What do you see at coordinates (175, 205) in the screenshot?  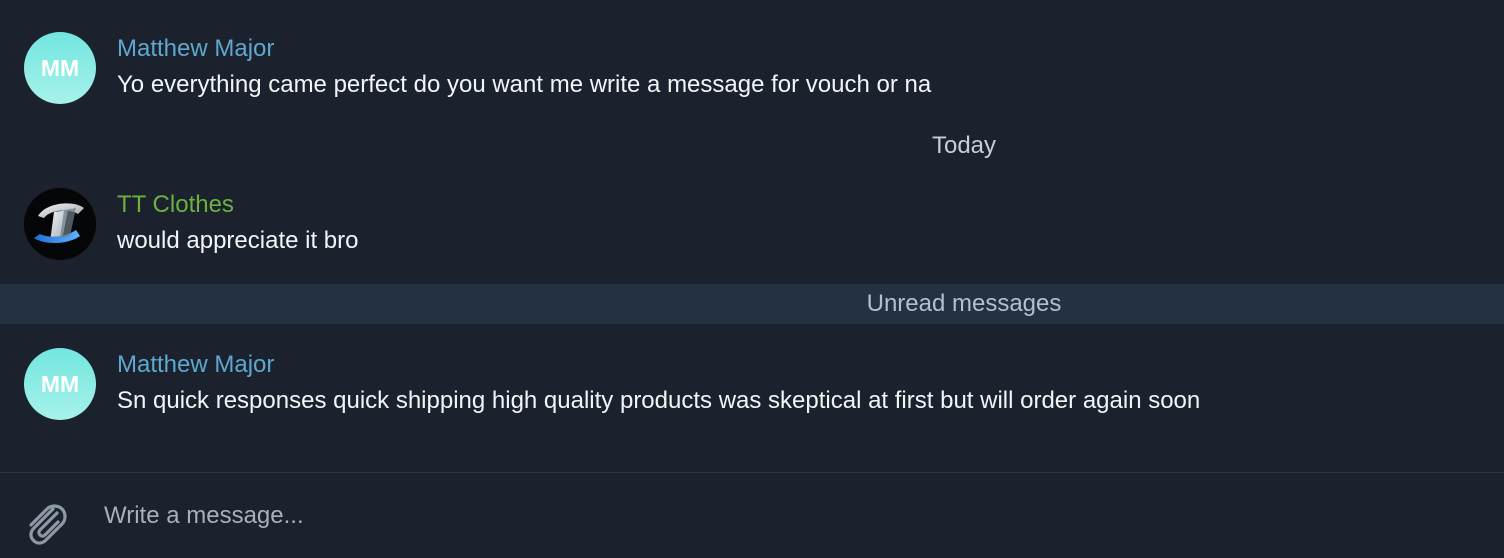 I see `sender-name: TT Clothes` at bounding box center [175, 205].